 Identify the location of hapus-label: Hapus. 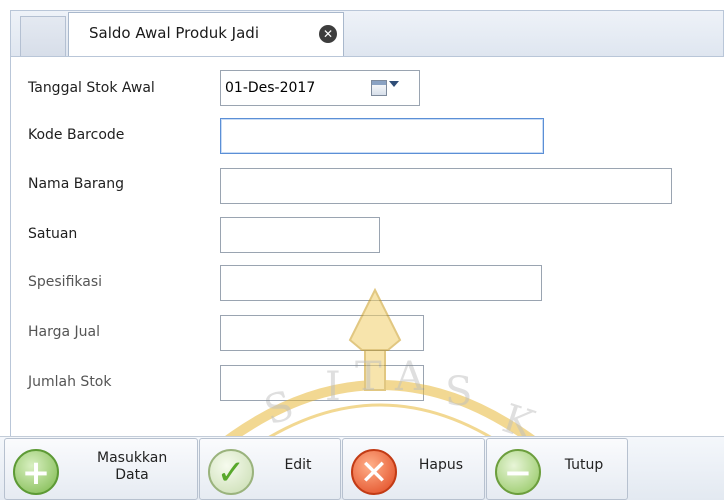
(441, 465).